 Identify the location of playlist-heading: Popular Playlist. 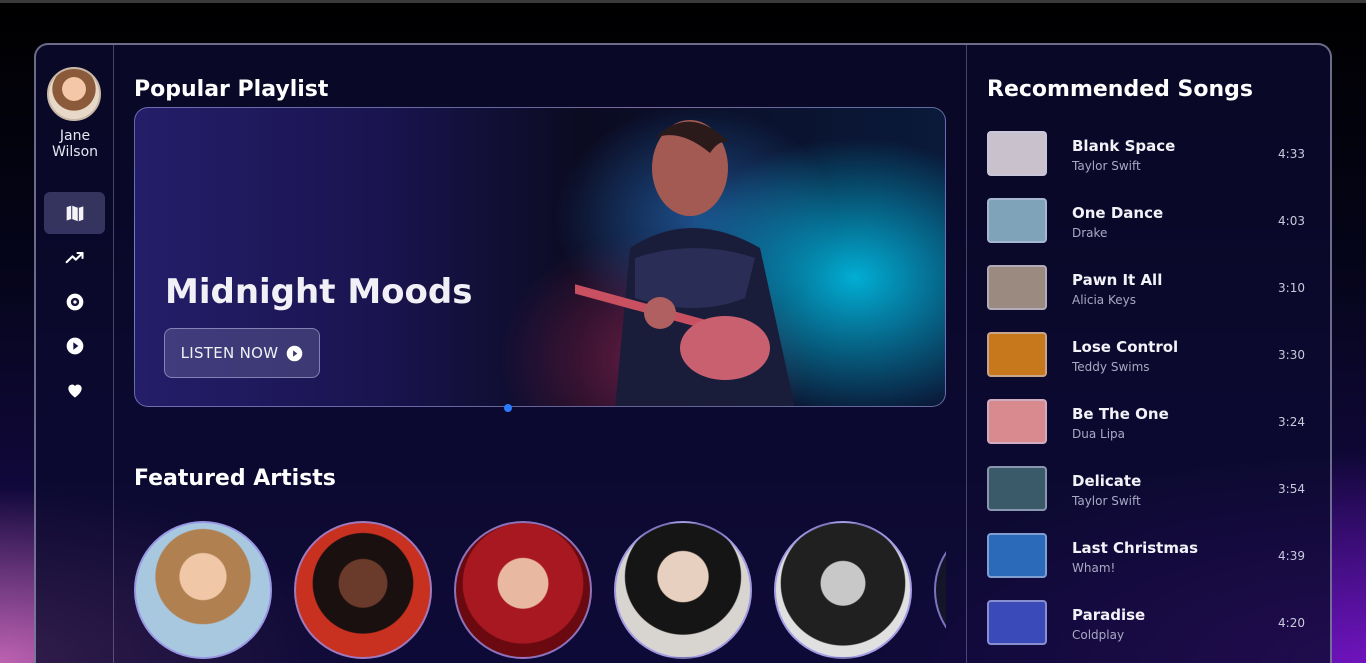
(231, 89).